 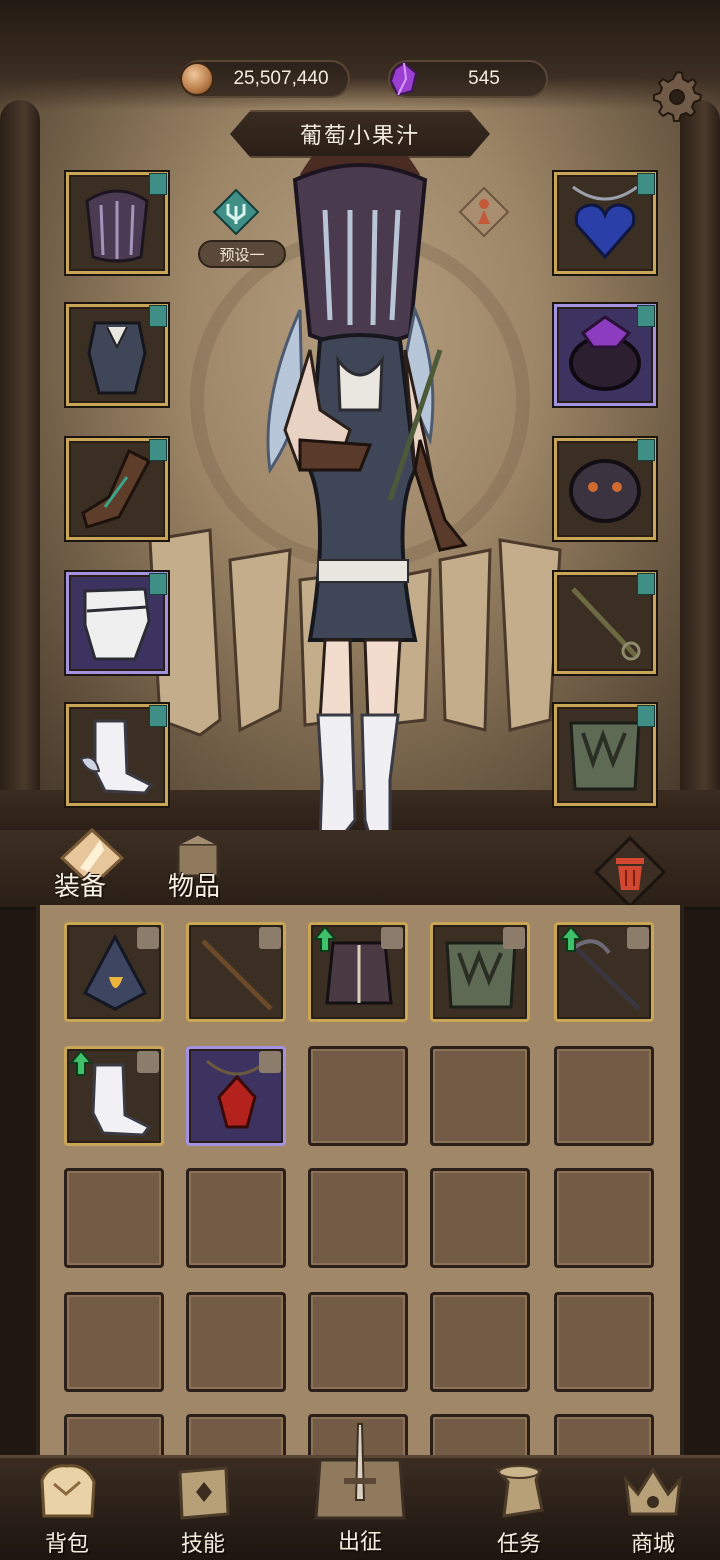 I want to click on inventory-item-winged-boots, so click(x=114, y=1096).